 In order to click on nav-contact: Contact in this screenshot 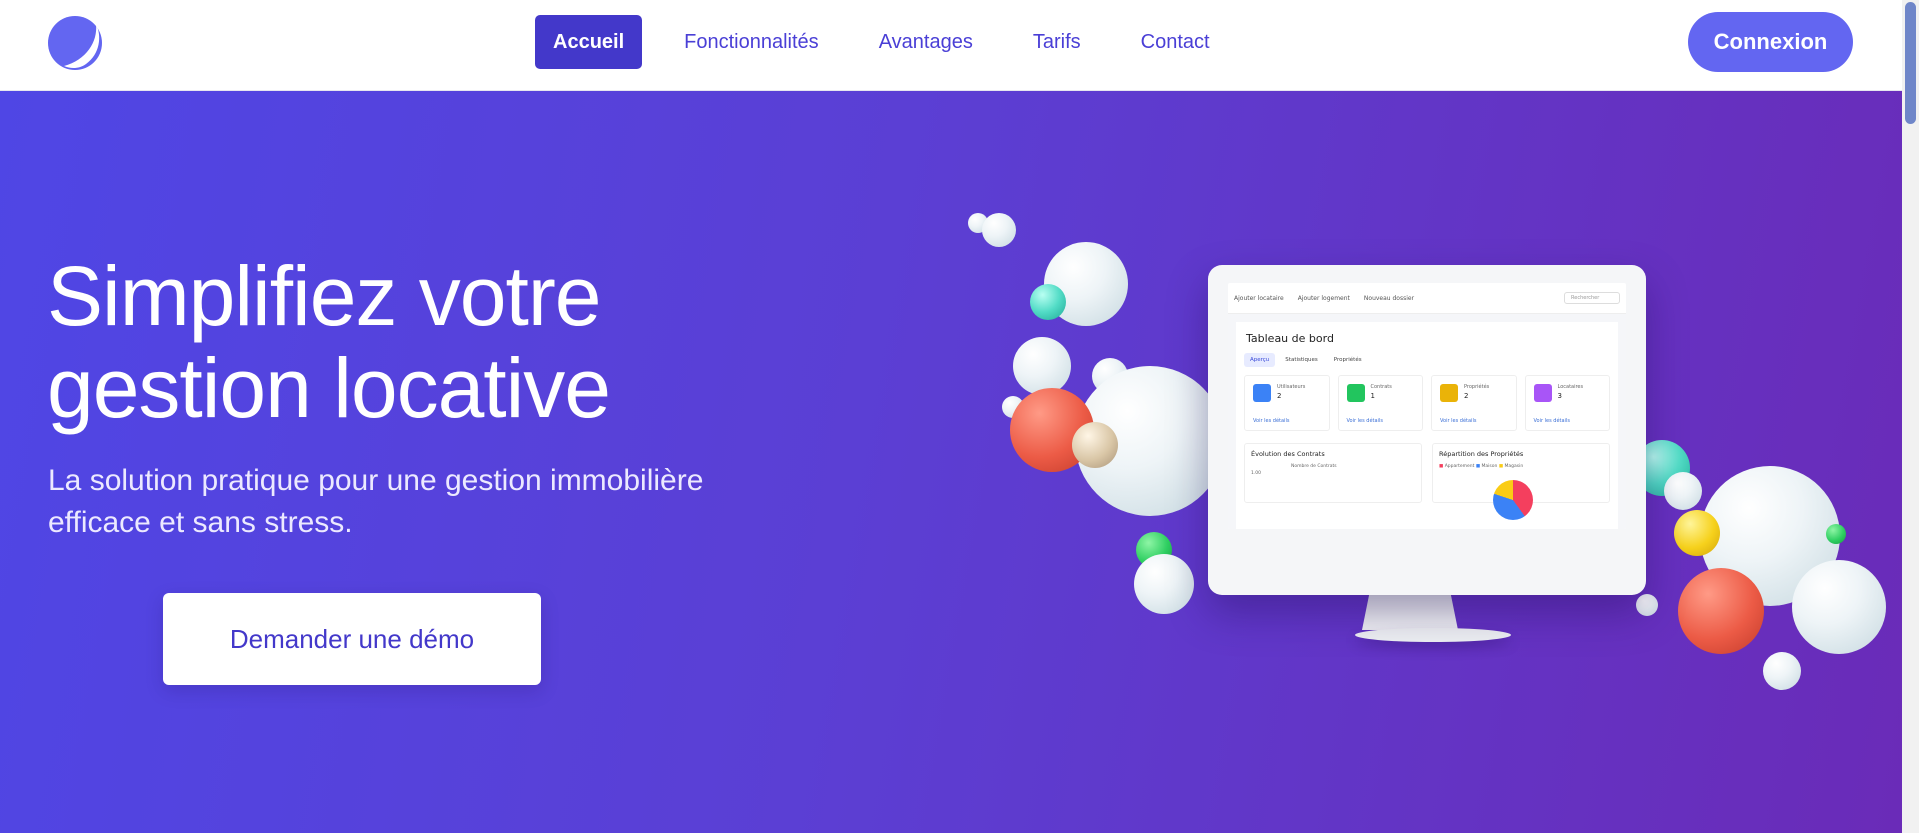, I will do `click(1175, 42)`.